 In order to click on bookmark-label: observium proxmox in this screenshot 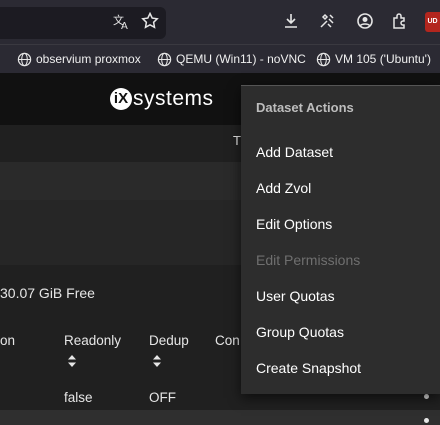, I will do `click(88, 59)`.